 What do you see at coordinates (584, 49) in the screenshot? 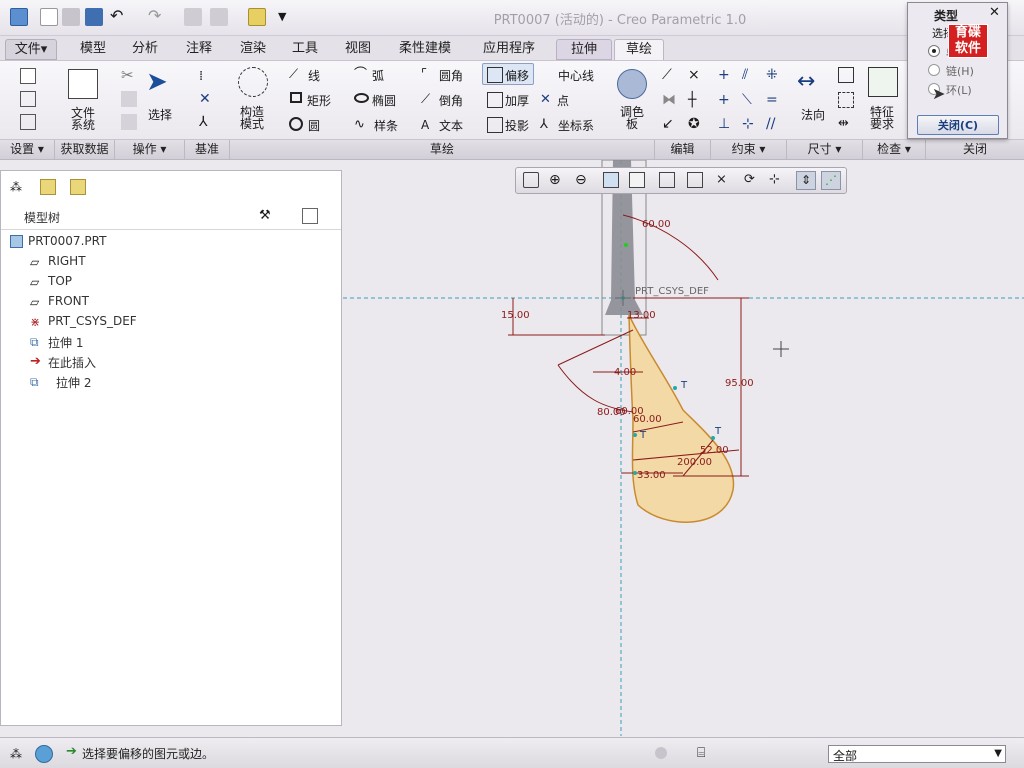
I see `tab-extrude: 拉伸` at bounding box center [584, 49].